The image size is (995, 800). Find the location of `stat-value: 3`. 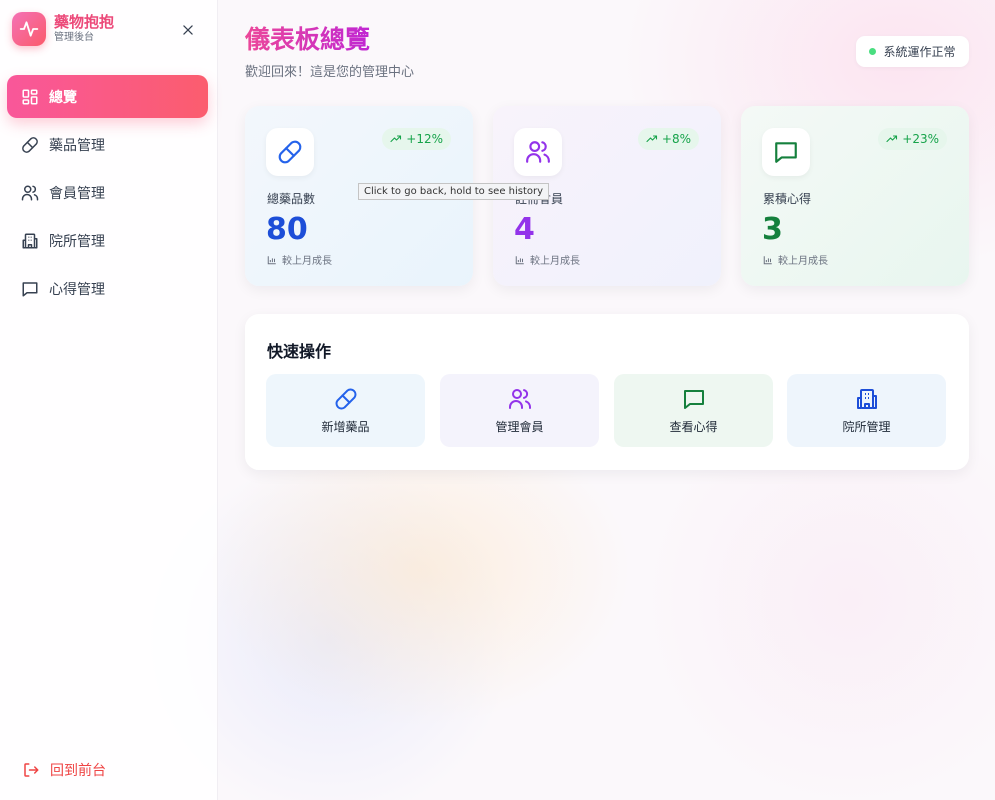

stat-value: 3 is located at coordinates (772, 229).